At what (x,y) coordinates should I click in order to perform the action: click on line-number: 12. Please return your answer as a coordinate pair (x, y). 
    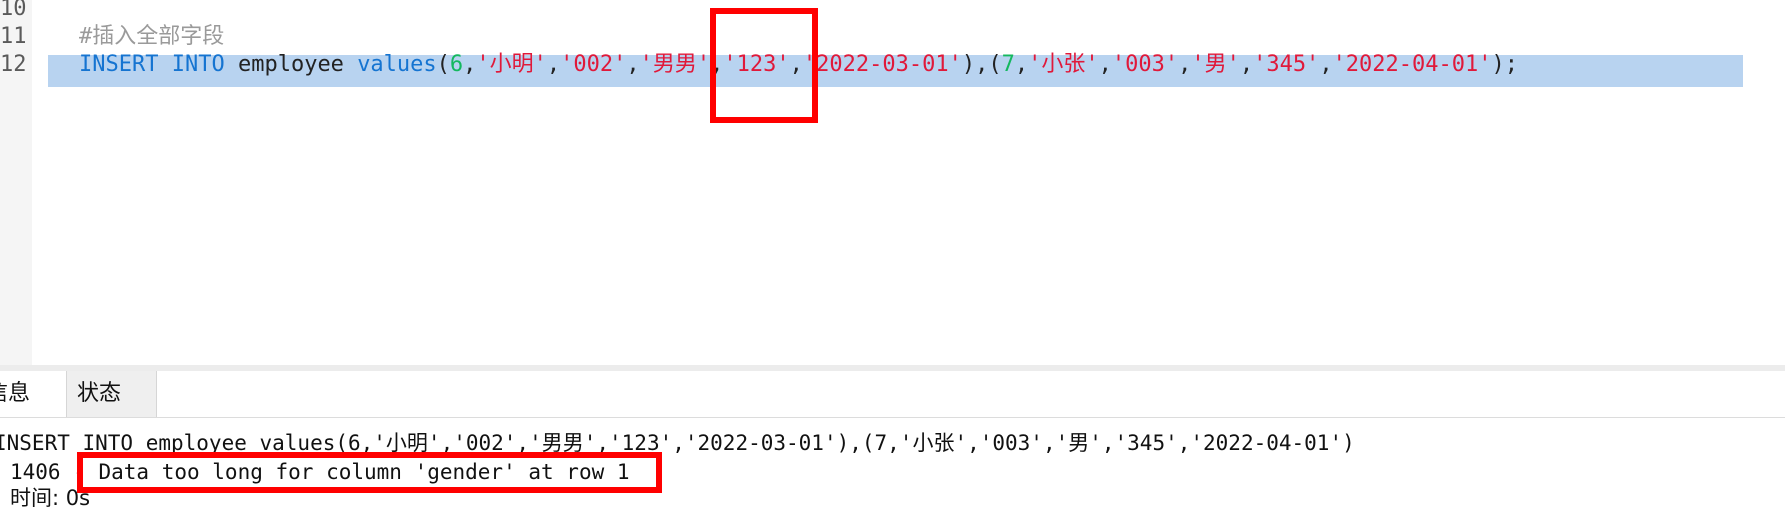
    Looking at the image, I should click on (13, 64).